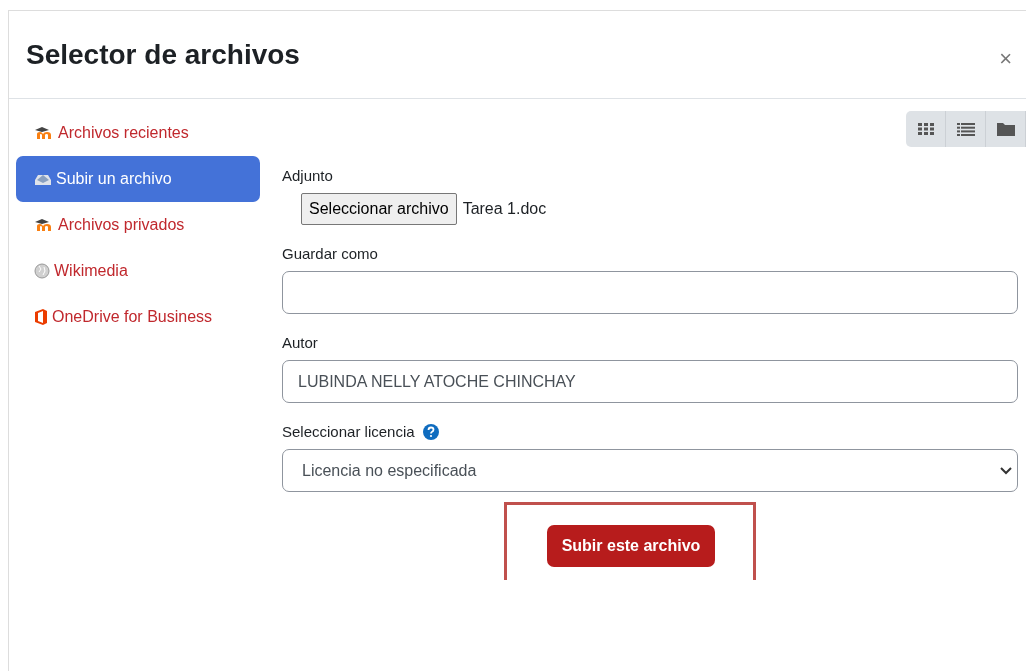 The height and width of the screenshot is (671, 1026). I want to click on folder-icon, so click(1005, 129).